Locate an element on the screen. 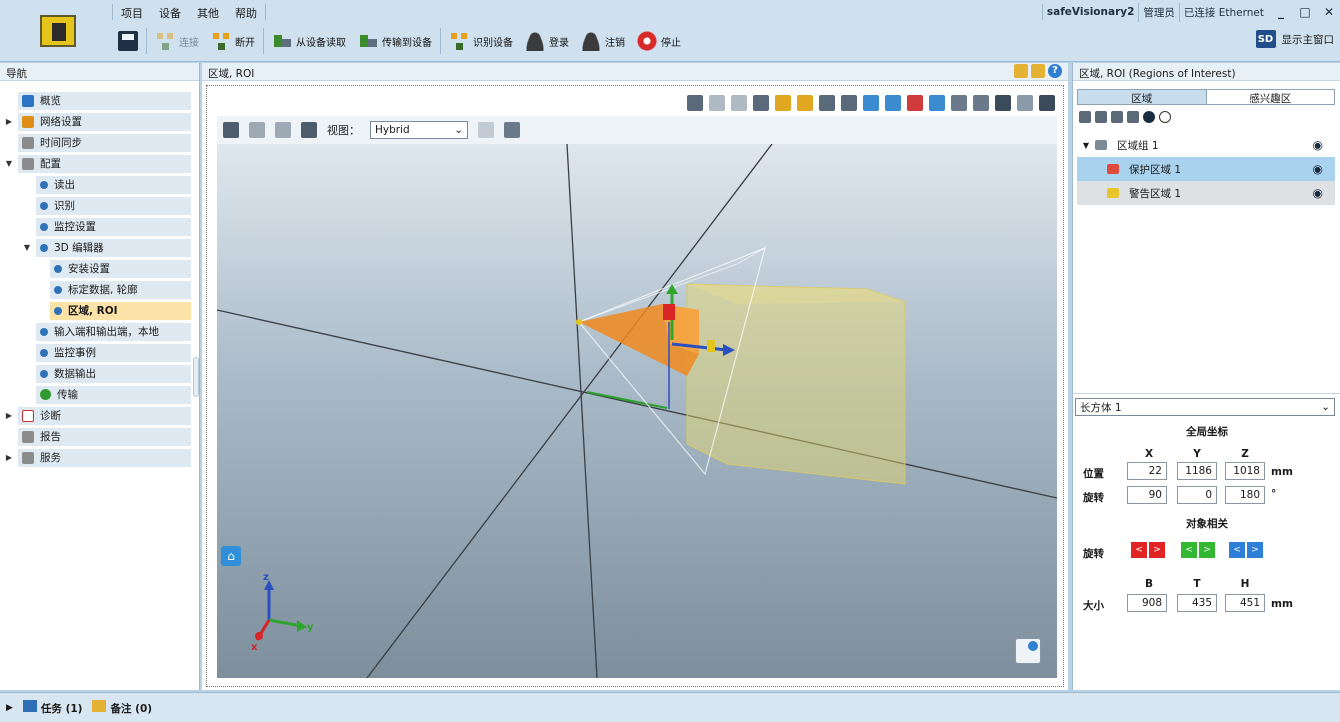 The width and height of the screenshot is (1340, 722). redo-icon is located at coordinates (717, 103).